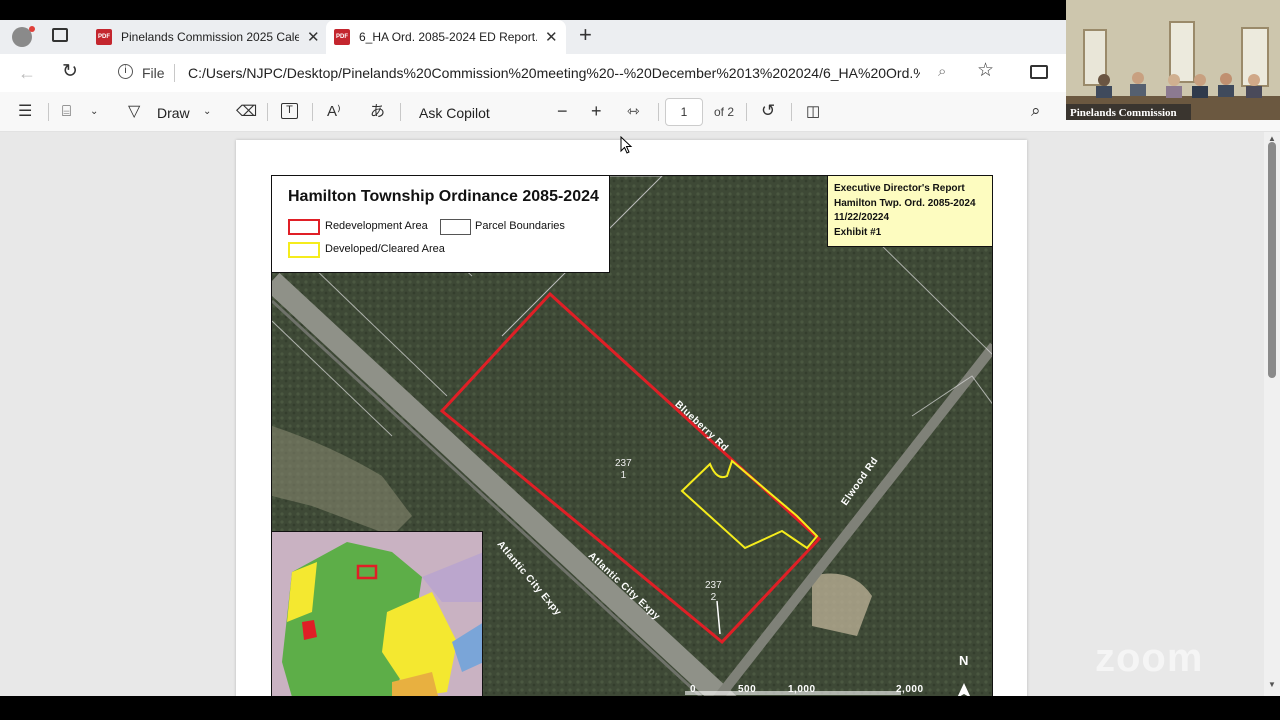 The image size is (1280, 720). I want to click on refresh-icon: ↻, so click(70, 72).